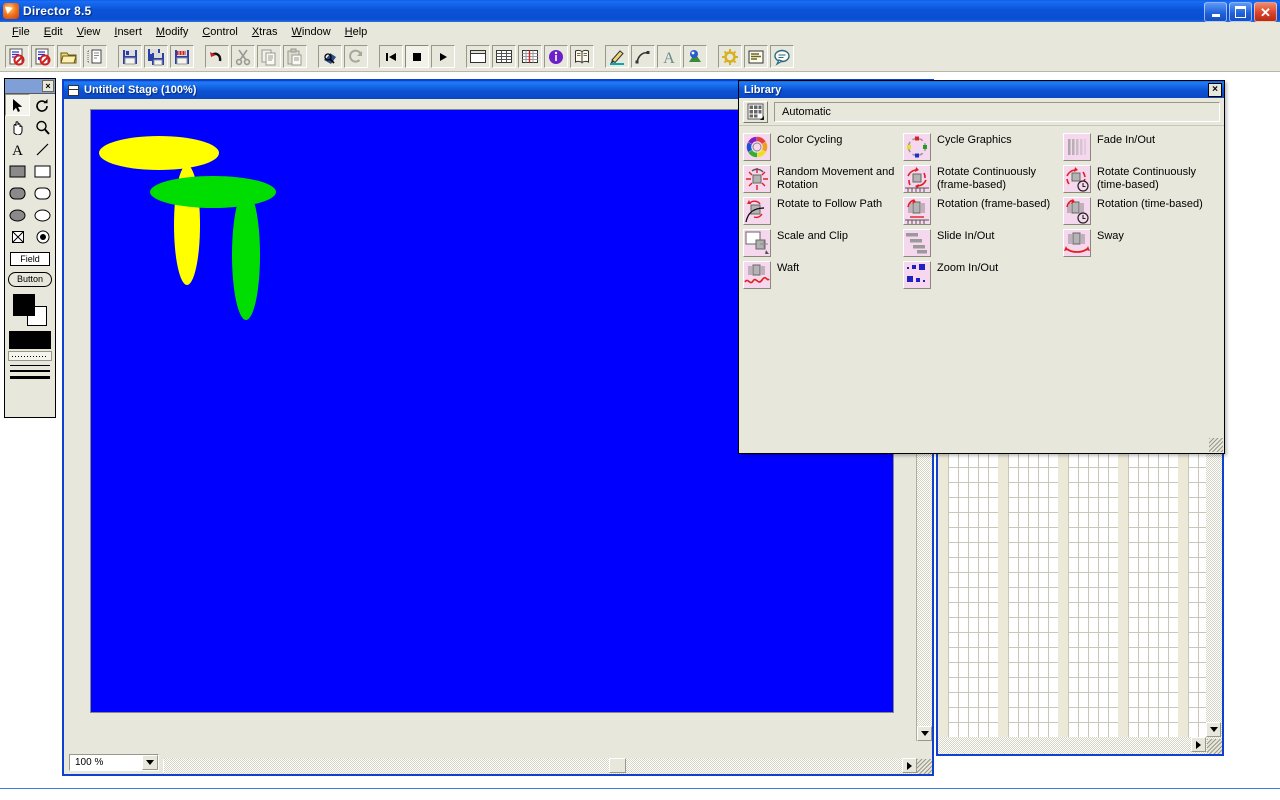 Image resolution: width=1280 pixels, height=800 pixels. What do you see at coordinates (42, 127) in the screenshot?
I see `magnifier-tool` at bounding box center [42, 127].